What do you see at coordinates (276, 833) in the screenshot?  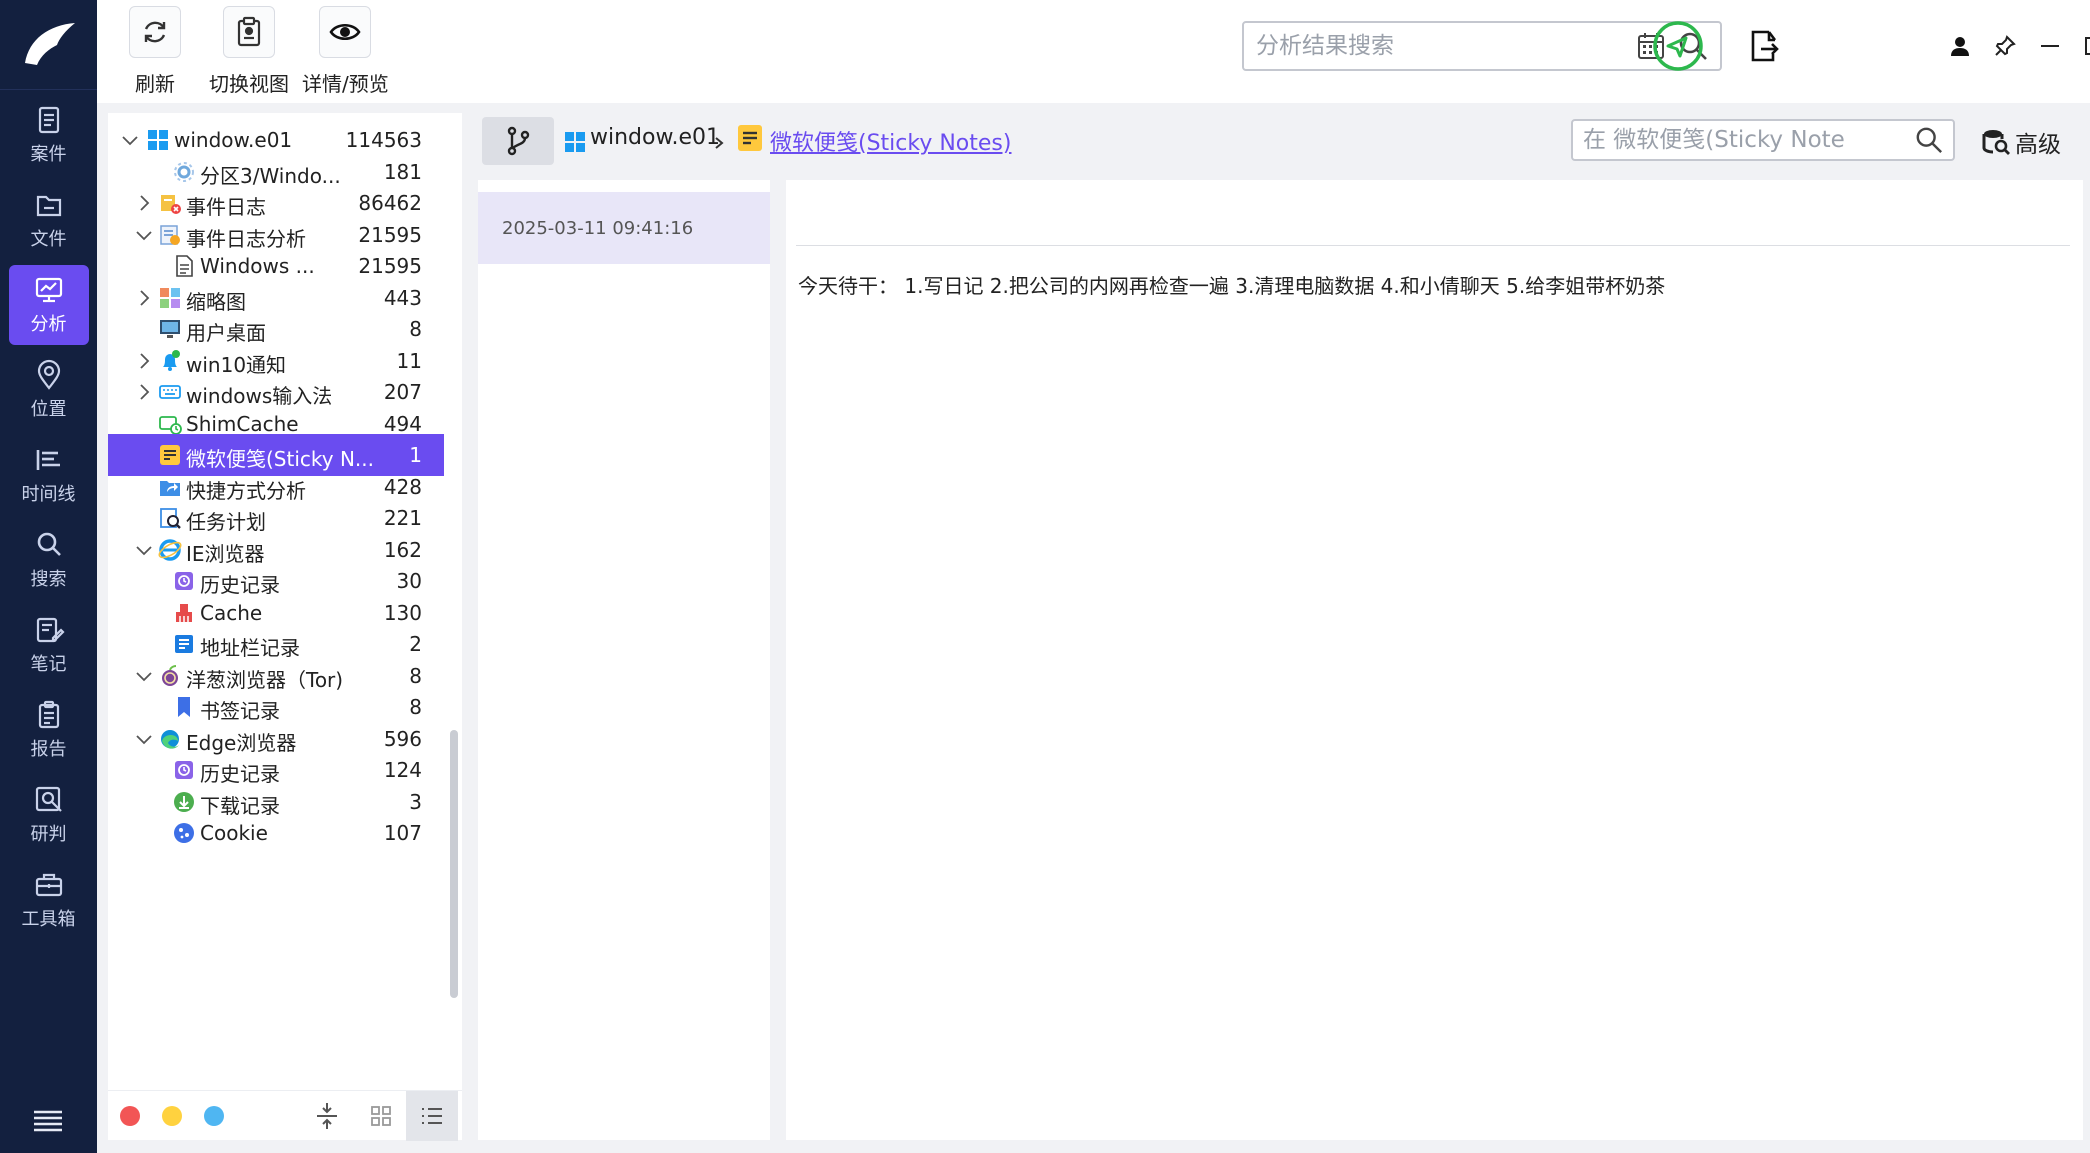 I see `tree-item: Cookie 107` at bounding box center [276, 833].